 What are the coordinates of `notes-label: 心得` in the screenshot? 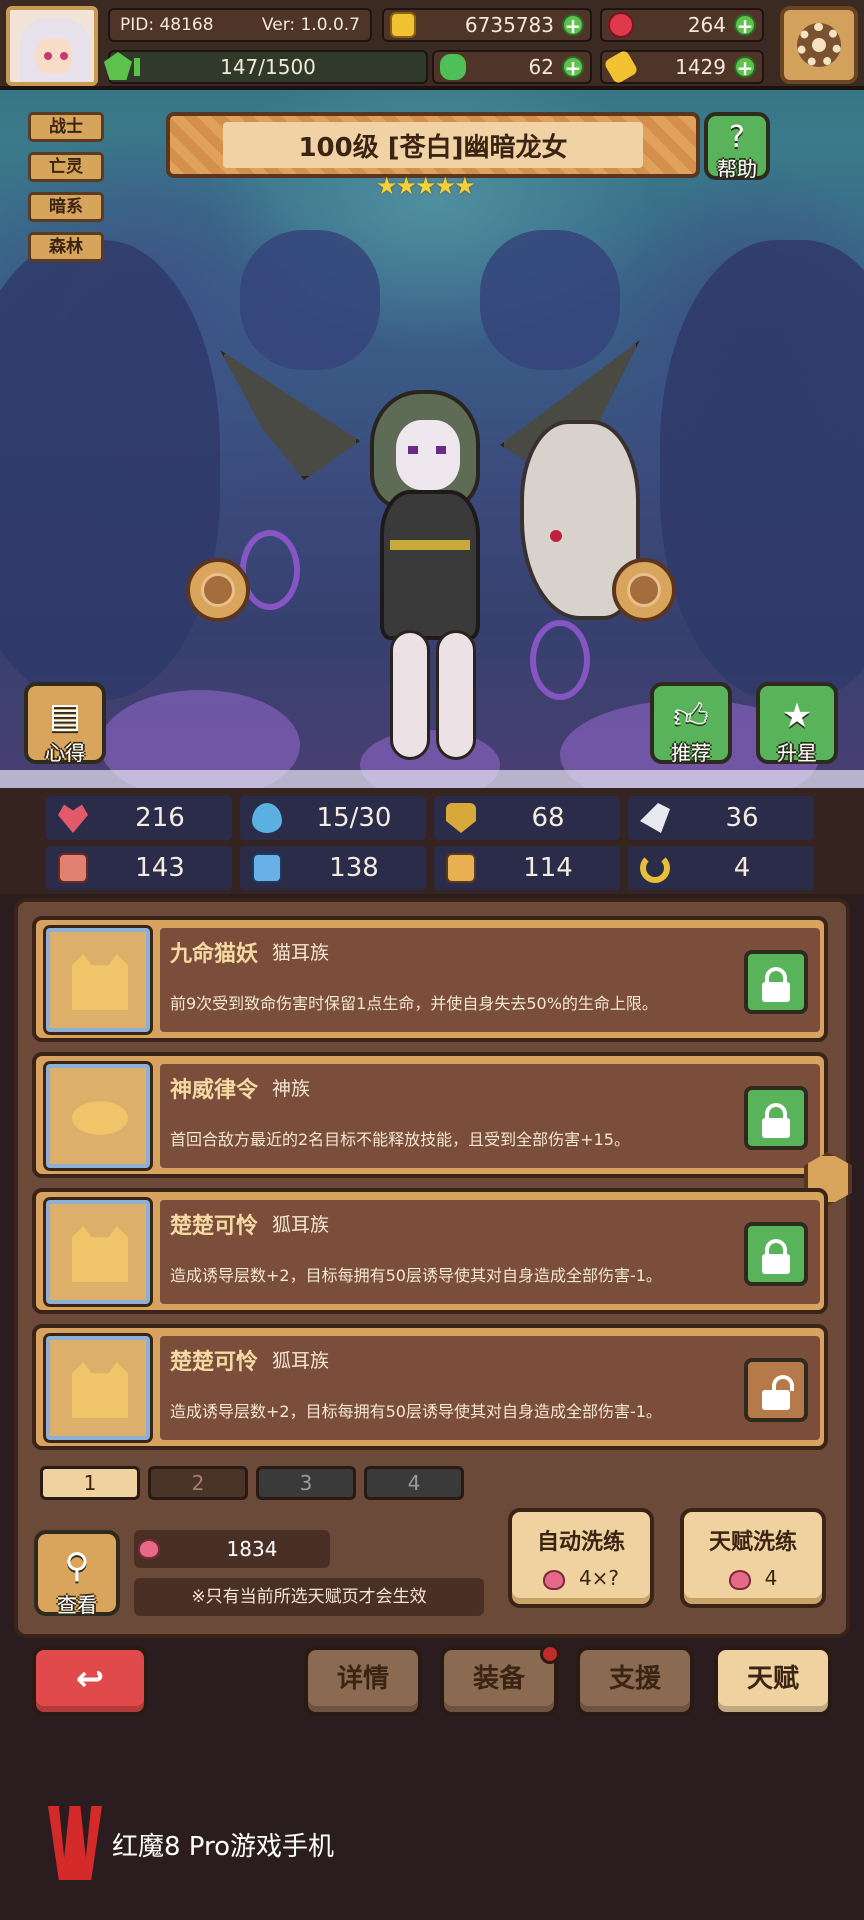 It's located at (65, 753).